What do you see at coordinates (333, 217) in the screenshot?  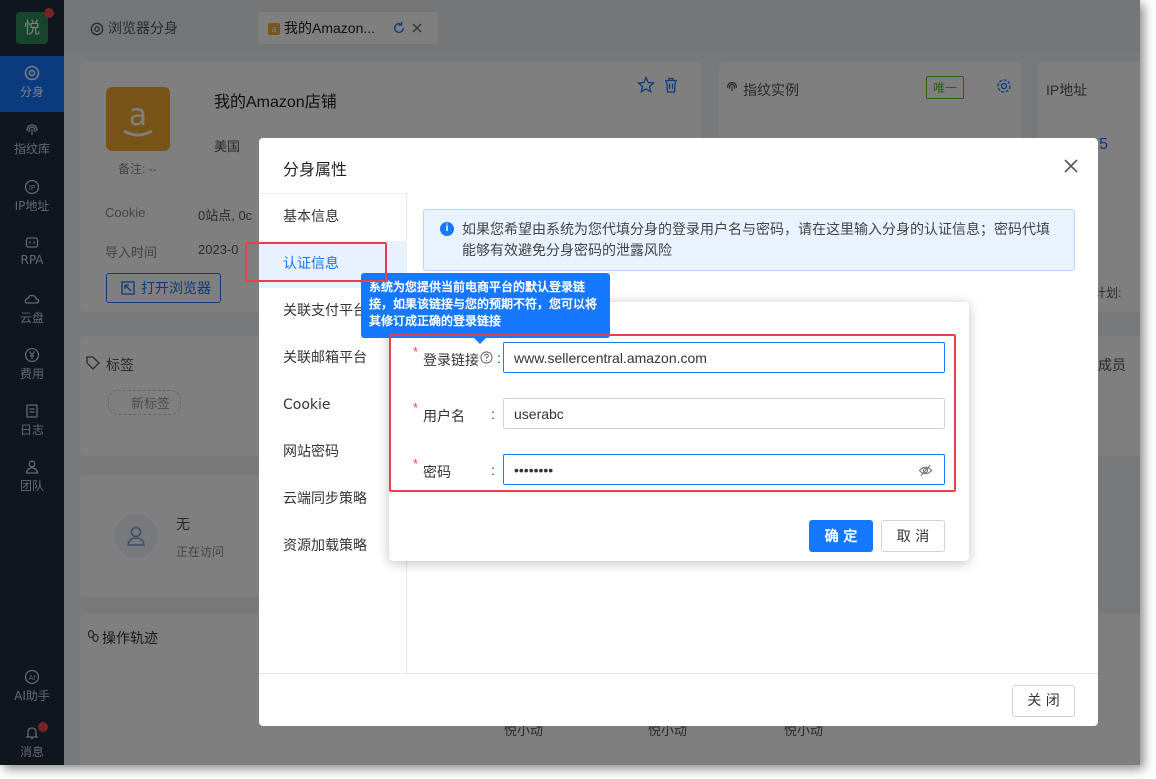 I see `menu-basic-info: 基本信息` at bounding box center [333, 217].